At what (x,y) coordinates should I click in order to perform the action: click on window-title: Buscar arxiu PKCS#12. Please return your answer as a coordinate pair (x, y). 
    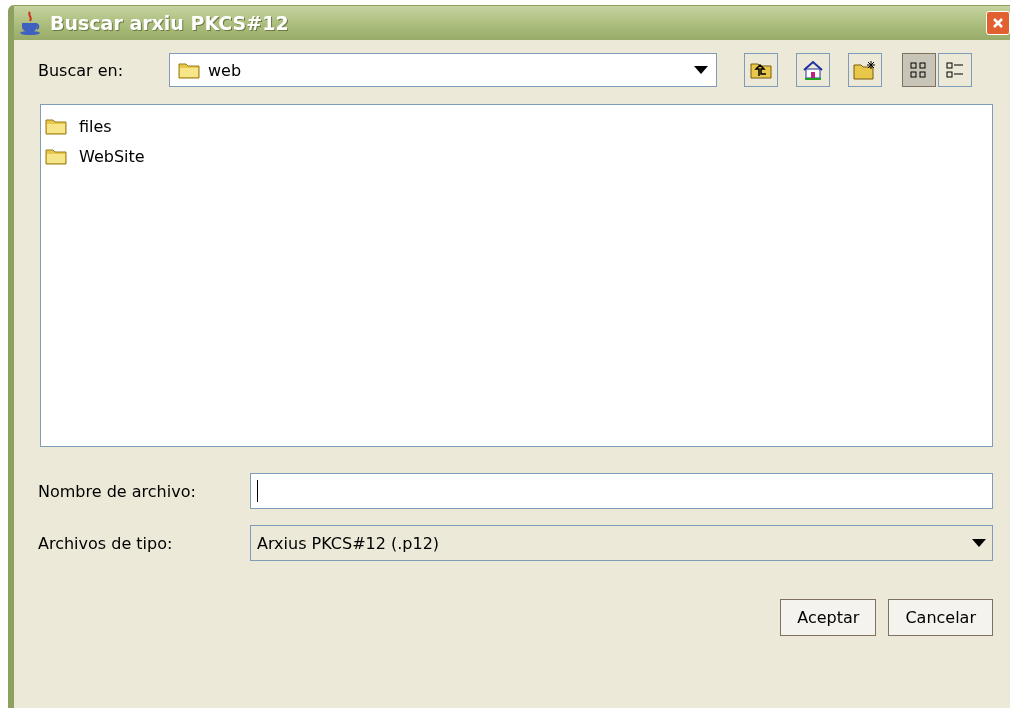
    Looking at the image, I should click on (170, 23).